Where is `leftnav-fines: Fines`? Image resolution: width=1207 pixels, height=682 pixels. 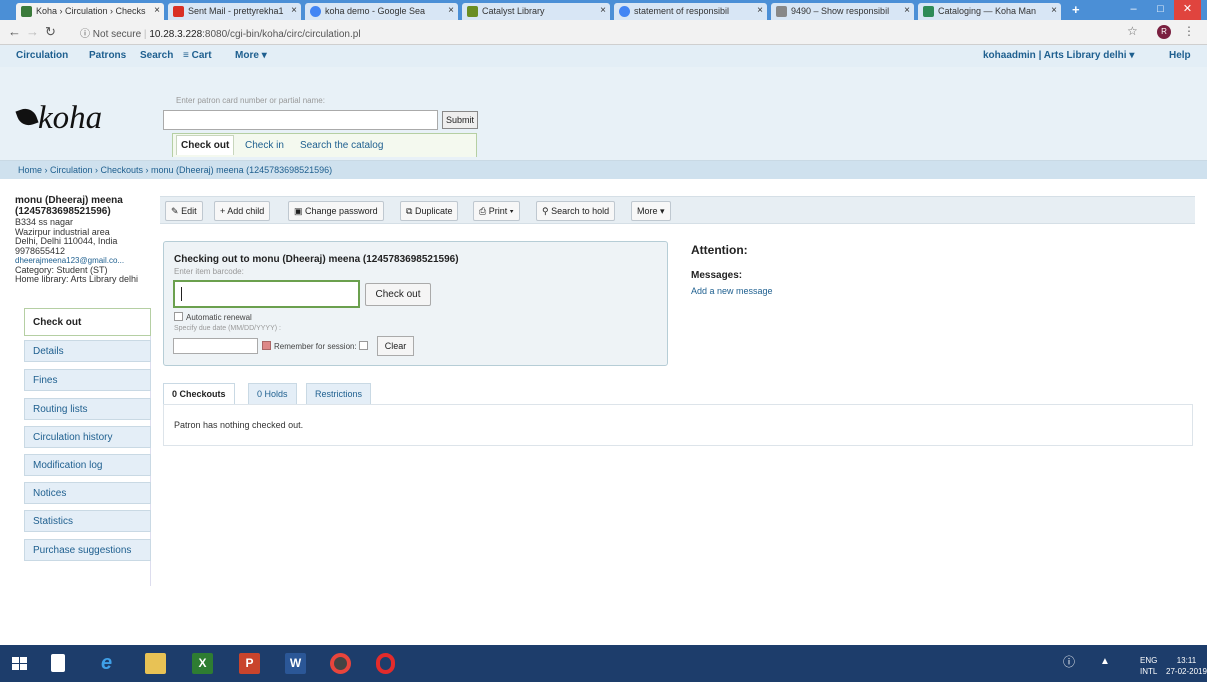 leftnav-fines: Fines is located at coordinates (87, 380).